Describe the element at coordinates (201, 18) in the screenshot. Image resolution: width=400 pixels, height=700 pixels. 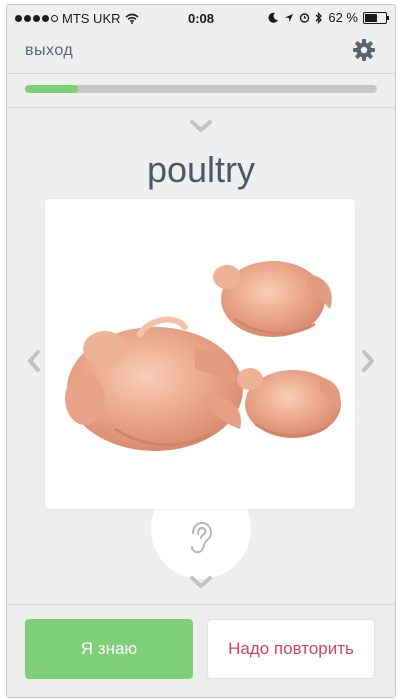
I see `status-bar: MTS UKR 0:08 62 %` at that location.